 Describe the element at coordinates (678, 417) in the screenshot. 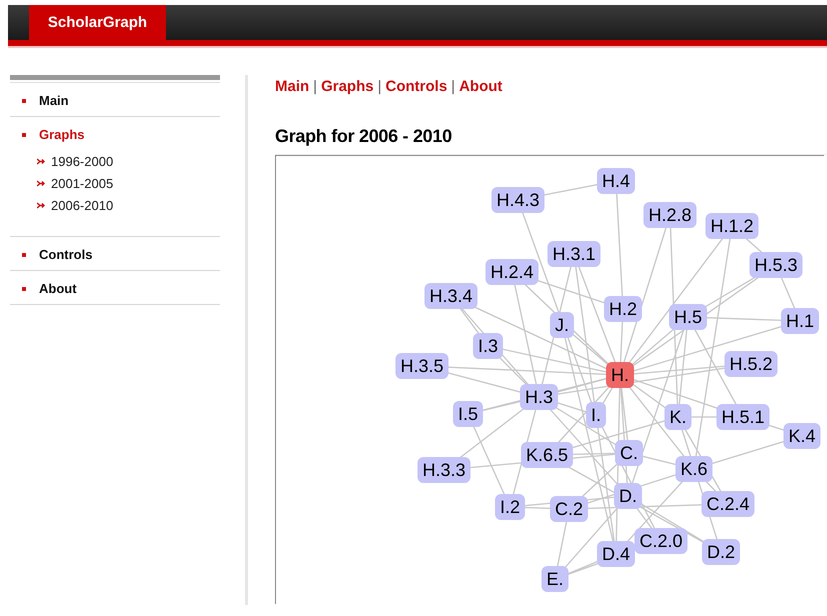

I see `graph-node: K.` at that location.